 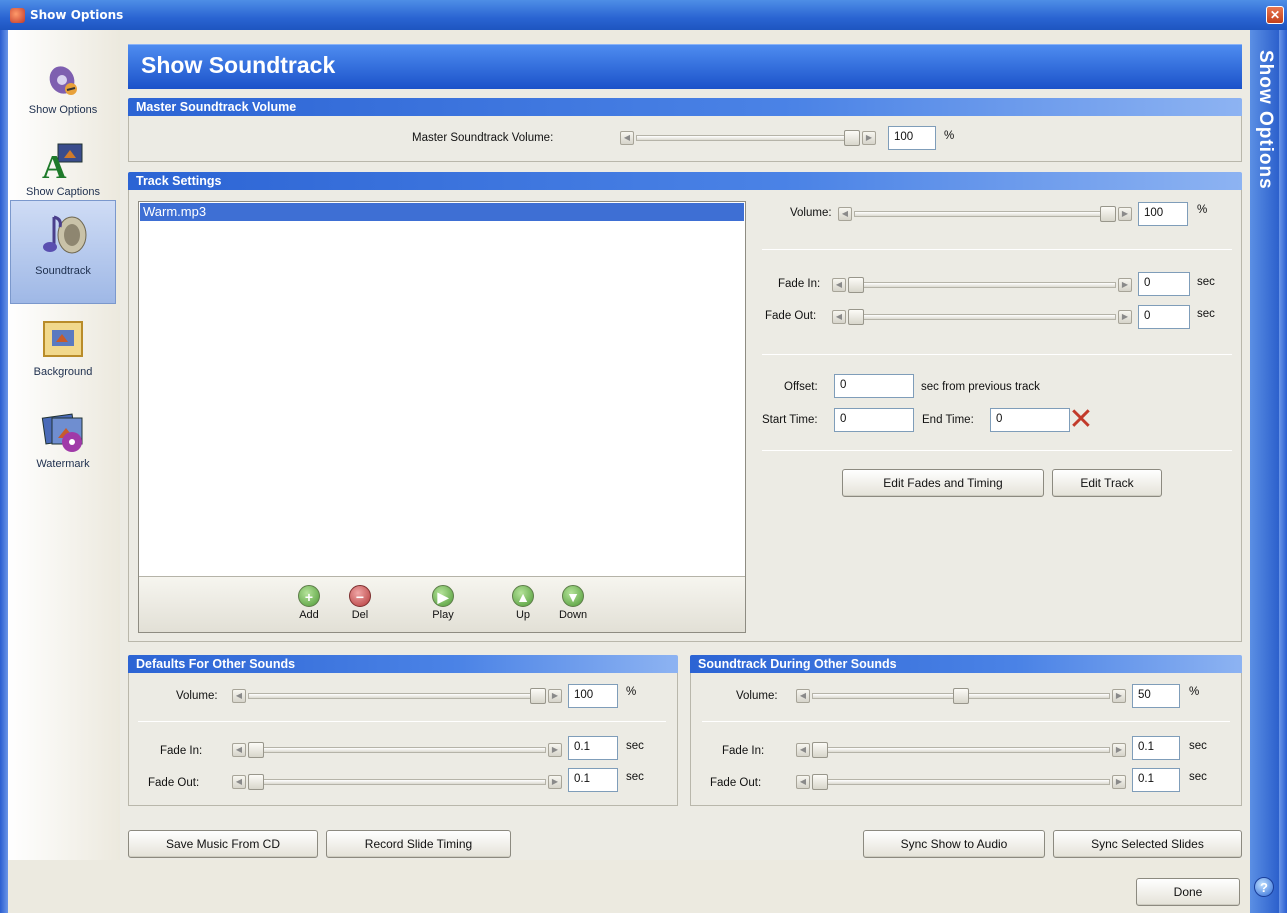 What do you see at coordinates (943, 483) in the screenshot?
I see `edit-fades-timing-button: Edit Fades and Timing` at bounding box center [943, 483].